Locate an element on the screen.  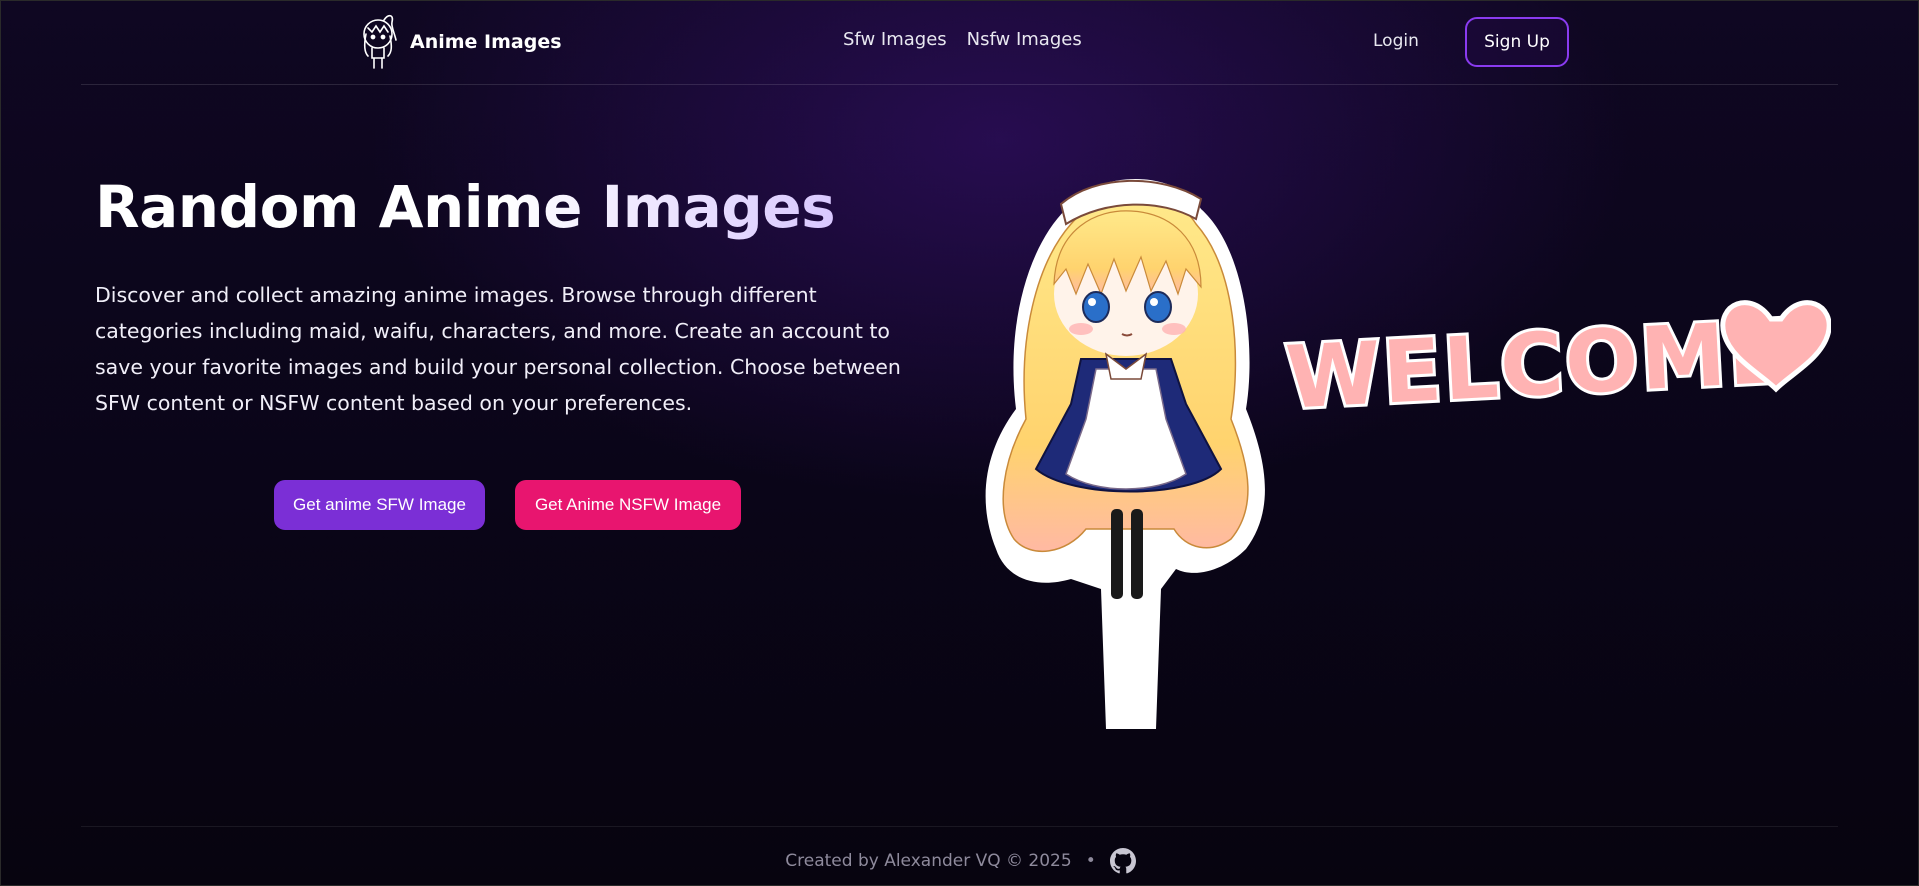
main-nav: Sfw Images Nsfw Images is located at coordinates (962, 39).